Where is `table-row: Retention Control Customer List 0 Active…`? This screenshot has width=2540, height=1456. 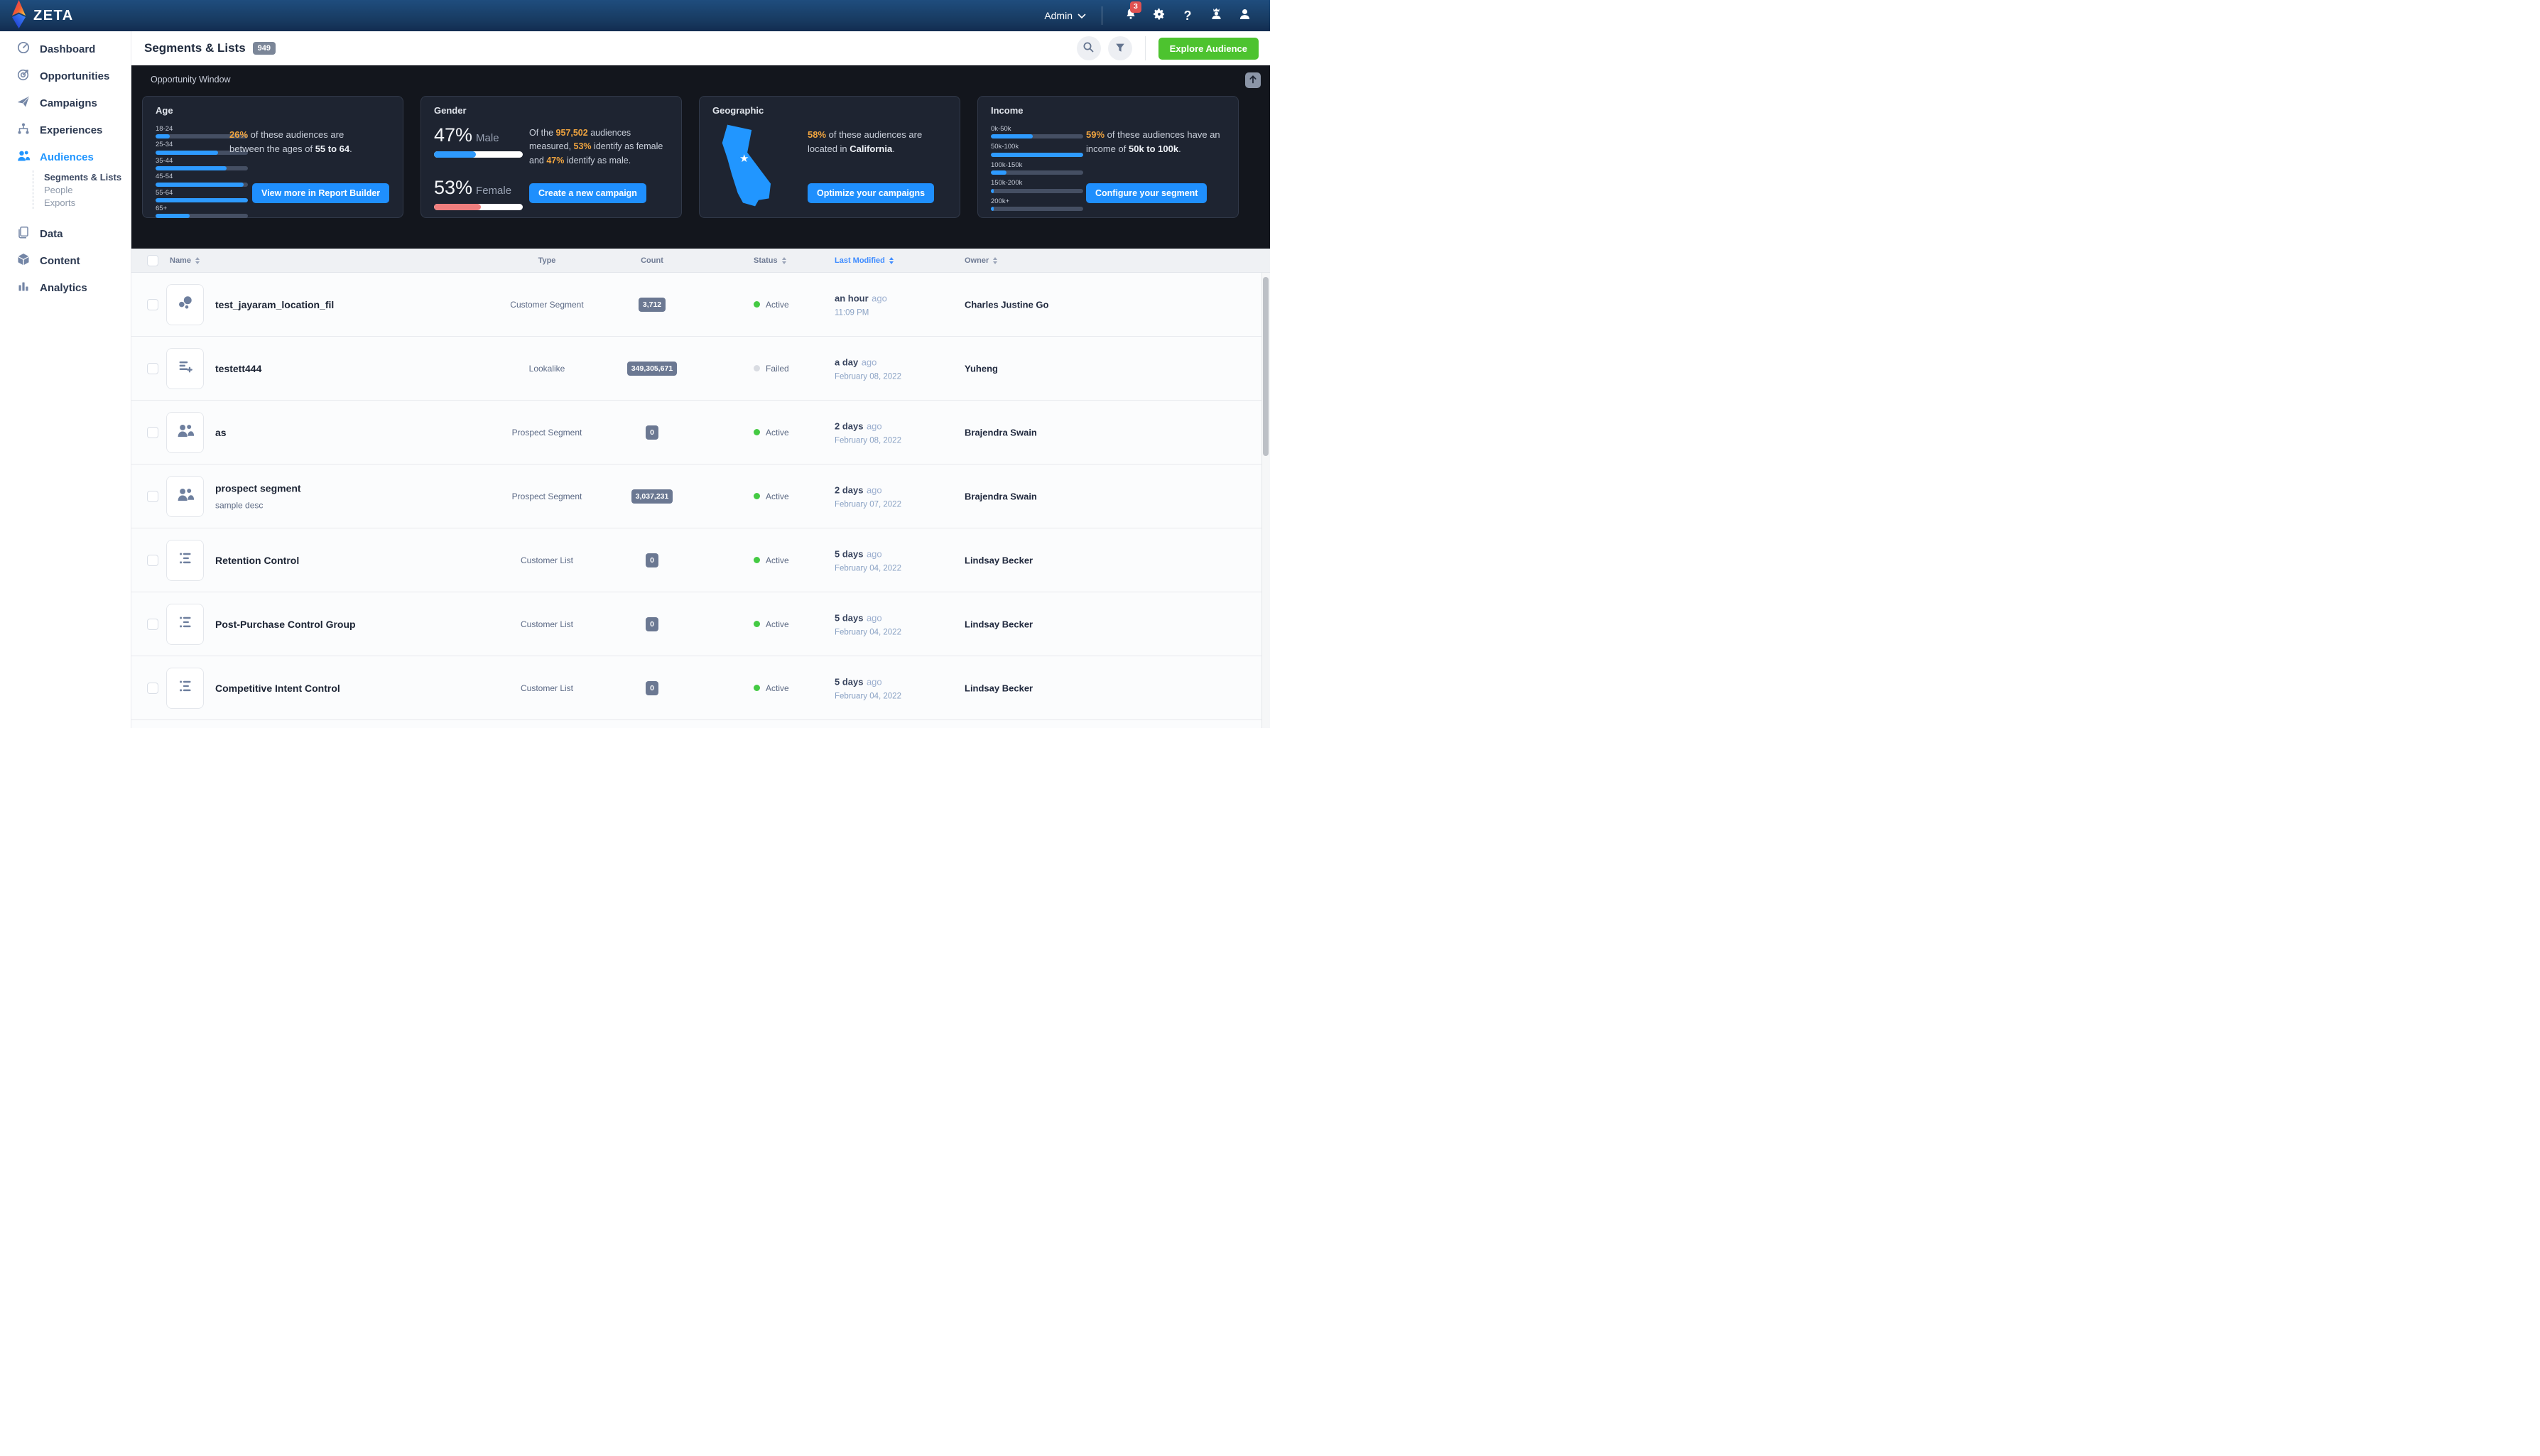 table-row: Retention Control Customer List 0 Active… is located at coordinates (700, 560).